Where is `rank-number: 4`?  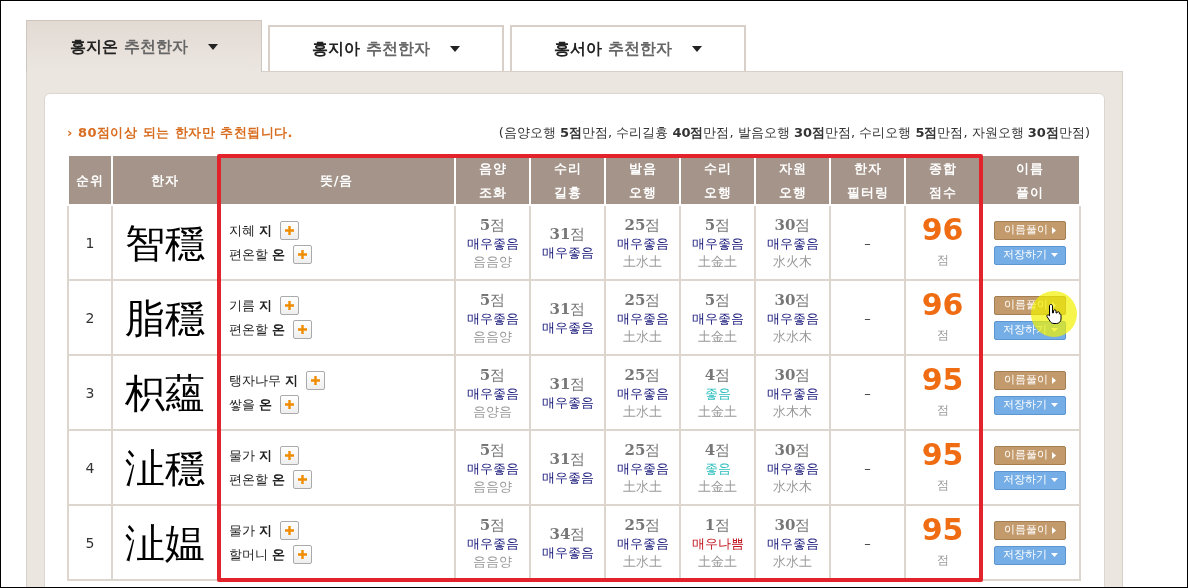 rank-number: 4 is located at coordinates (90, 468).